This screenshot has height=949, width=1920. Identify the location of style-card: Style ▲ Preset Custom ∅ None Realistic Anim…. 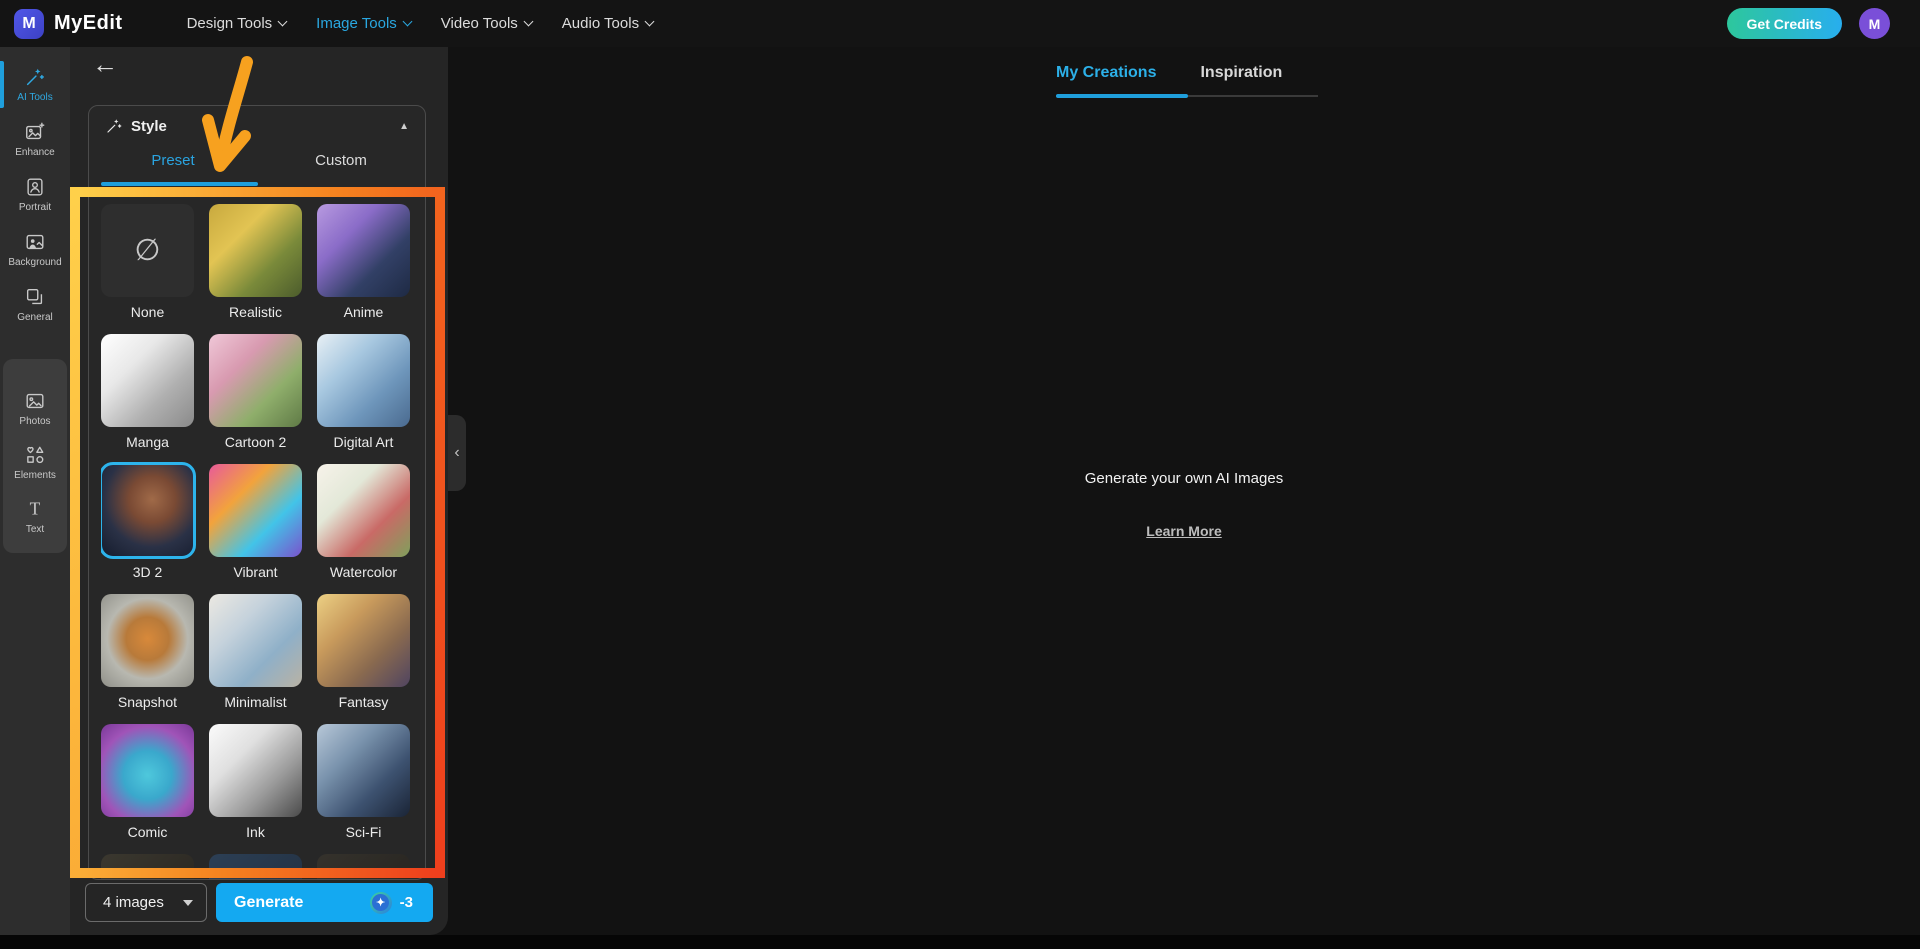
(257, 492).